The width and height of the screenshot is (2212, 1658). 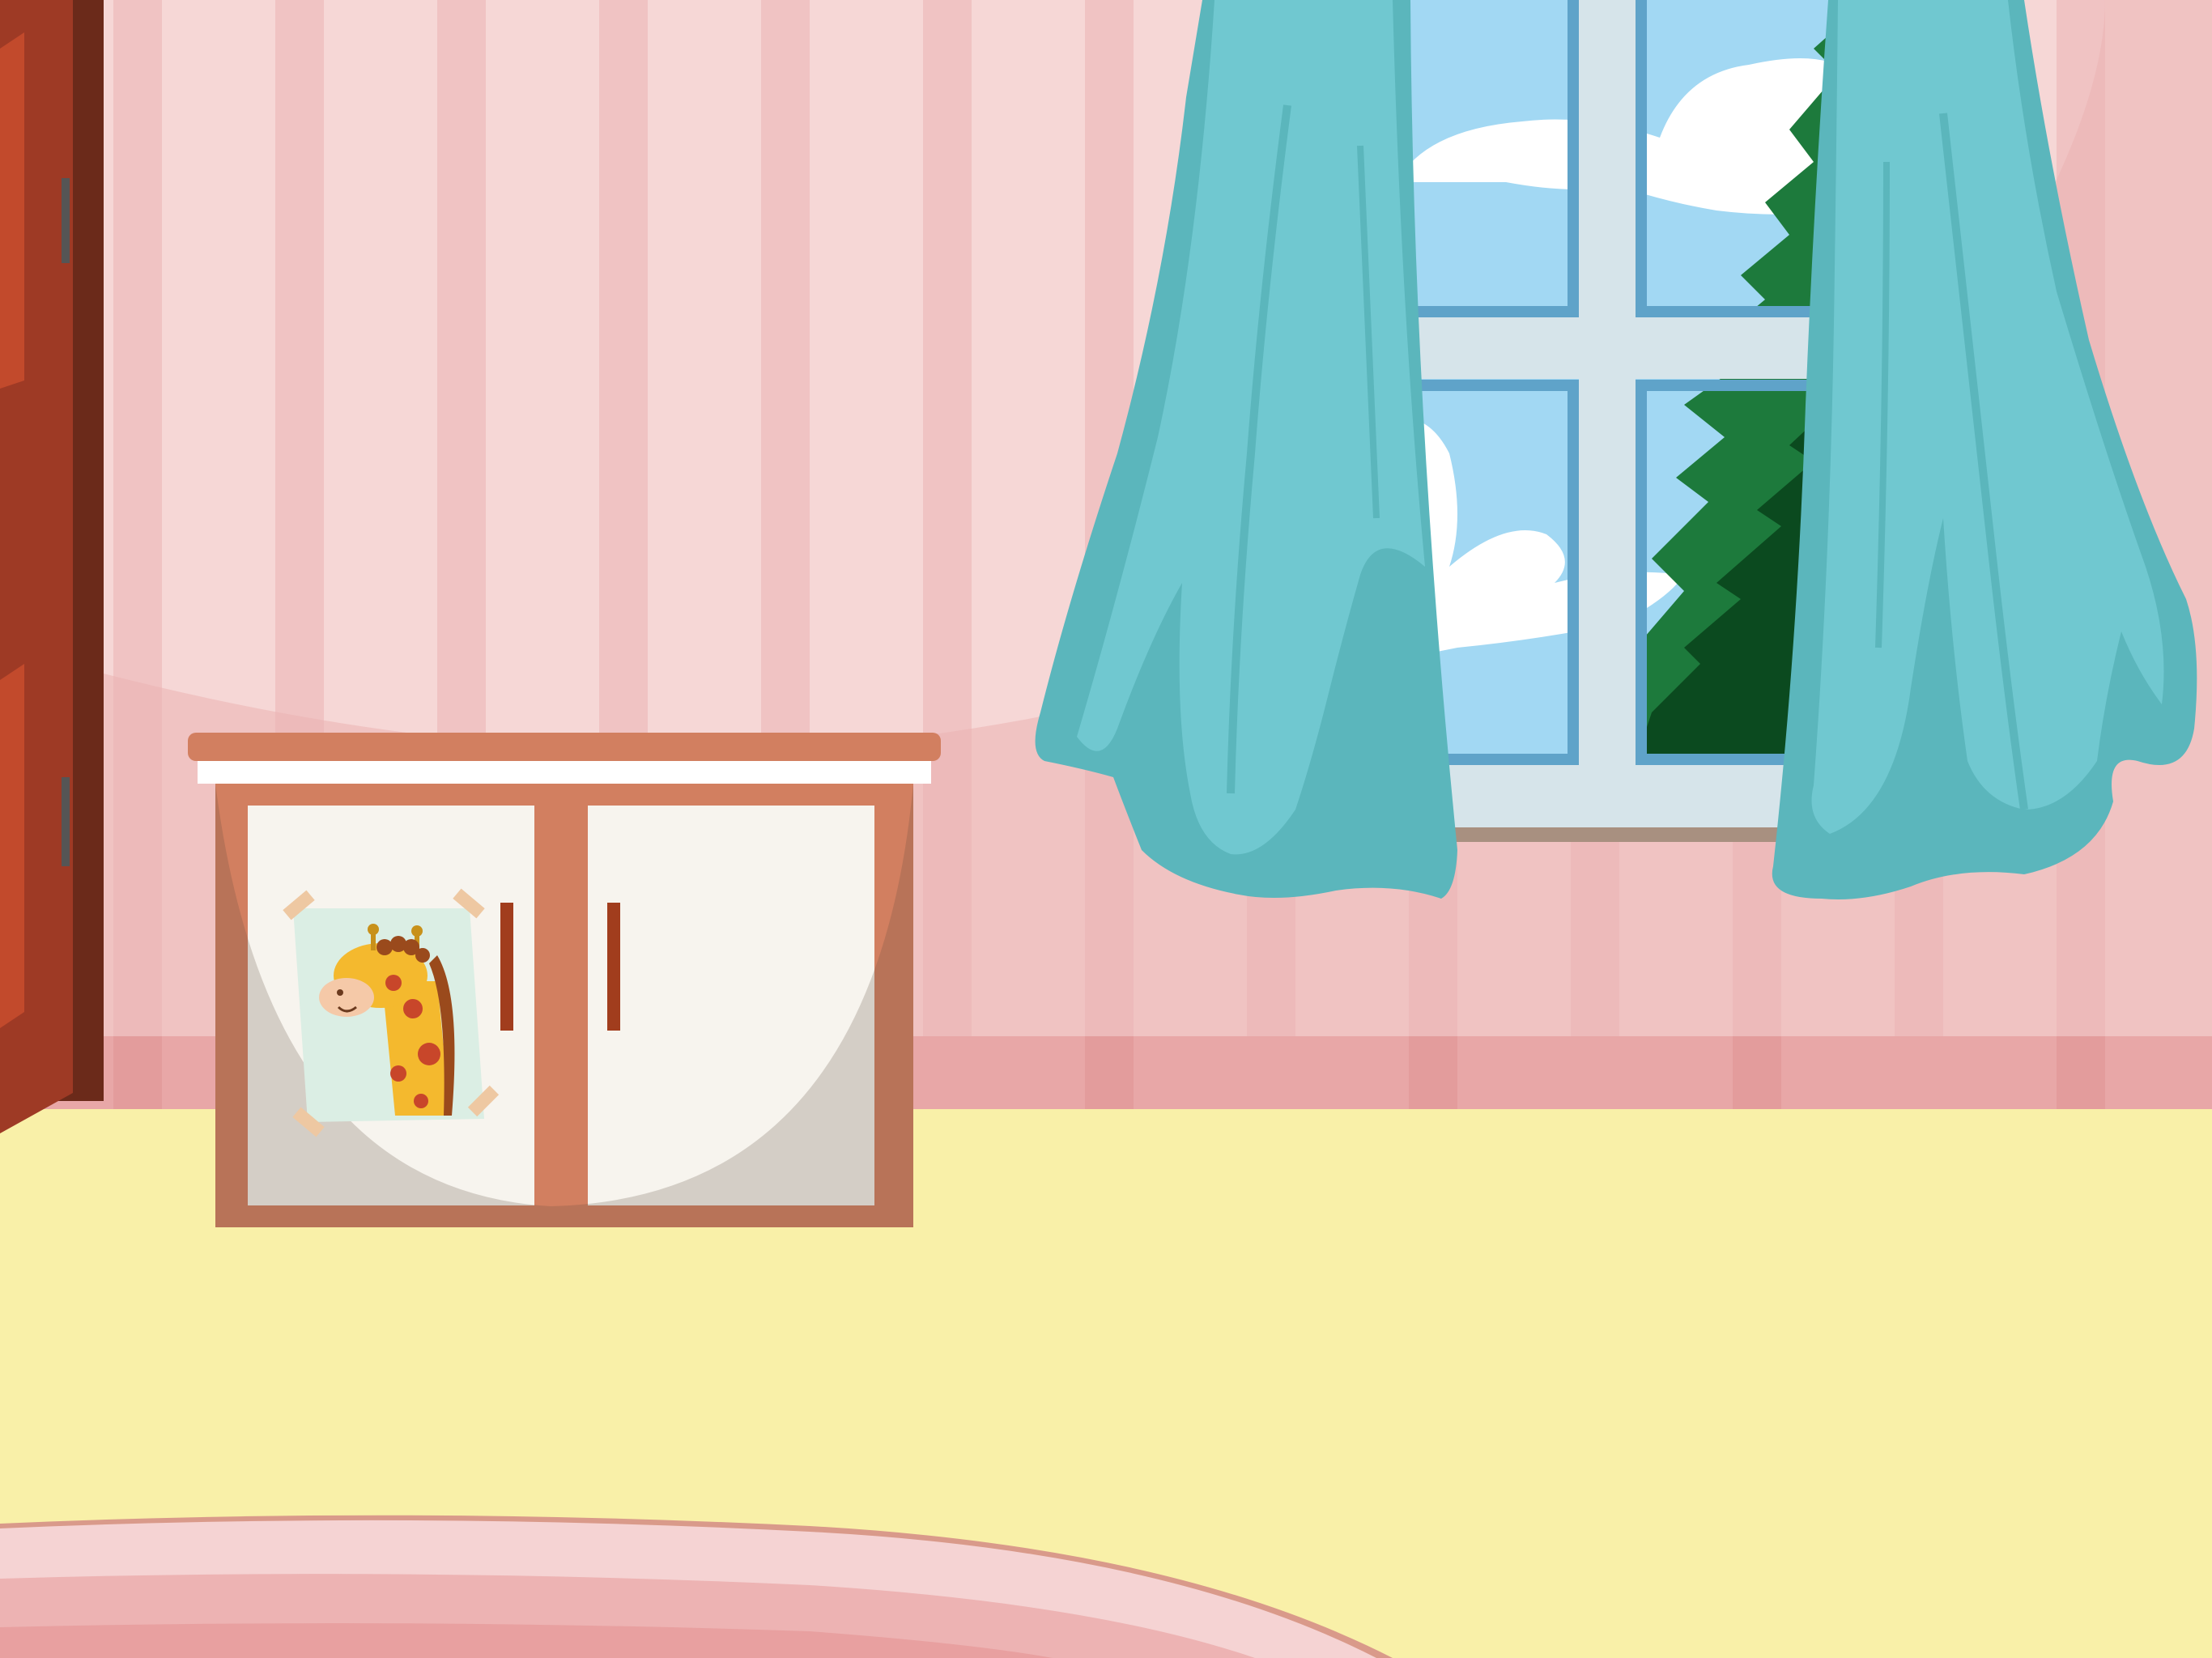 What do you see at coordinates (614, 967) in the screenshot?
I see `cabinet-handle-right` at bounding box center [614, 967].